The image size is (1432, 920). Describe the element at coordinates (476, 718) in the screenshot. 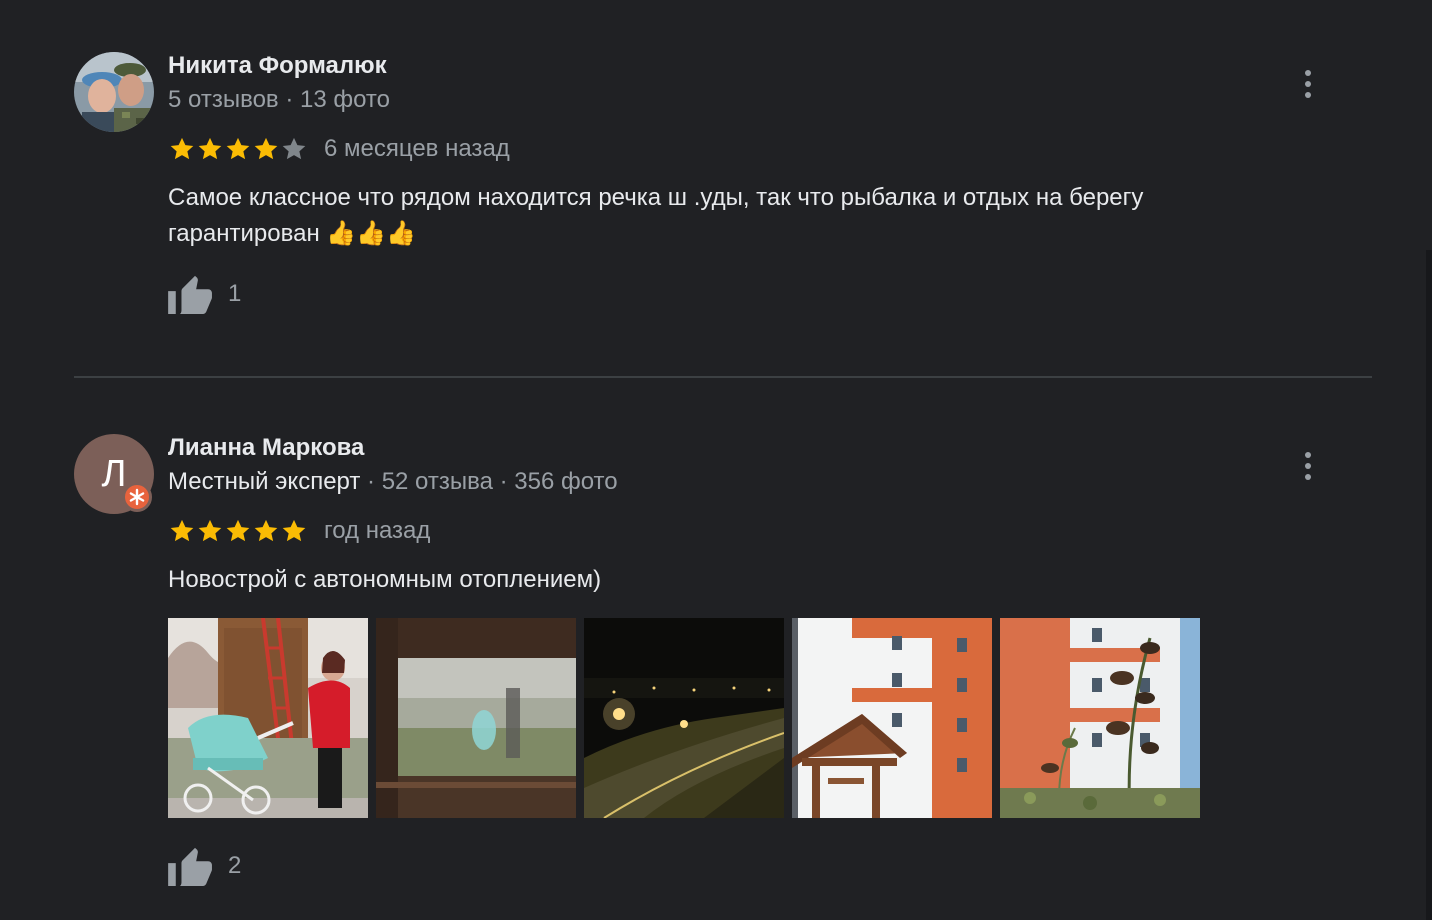

I see `photo-through-fence` at that location.